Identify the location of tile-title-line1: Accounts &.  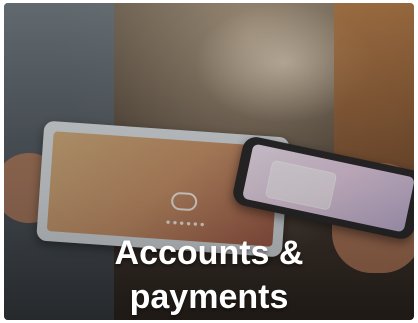
(209, 253).